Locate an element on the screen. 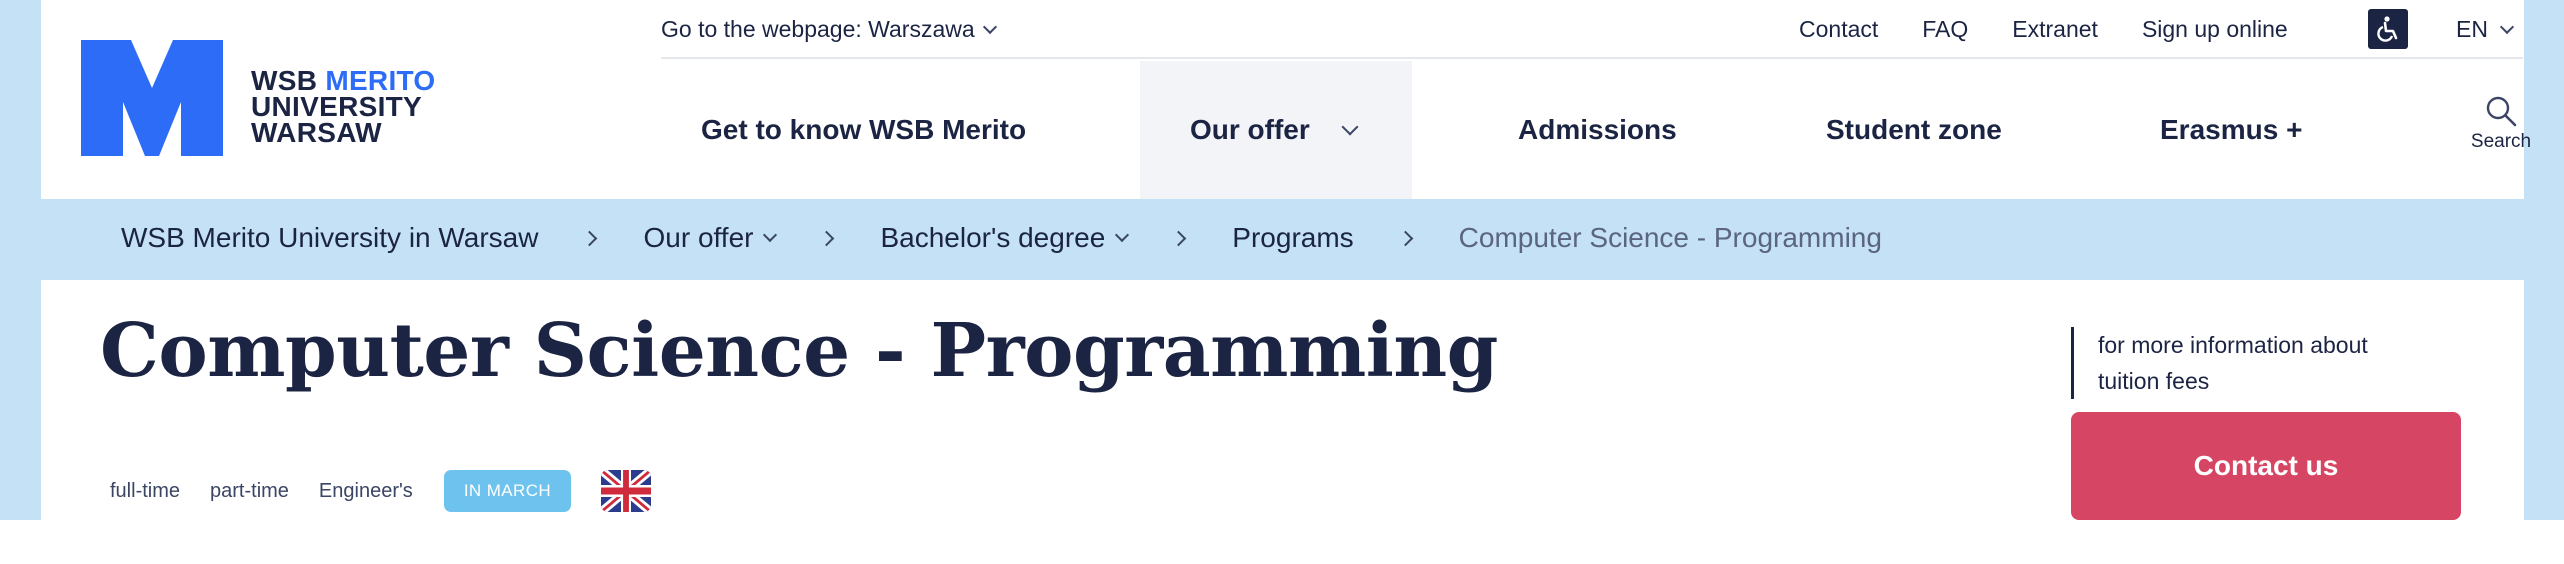 The width and height of the screenshot is (2564, 564). breadcrumb-programs: Programs is located at coordinates (1292, 238).